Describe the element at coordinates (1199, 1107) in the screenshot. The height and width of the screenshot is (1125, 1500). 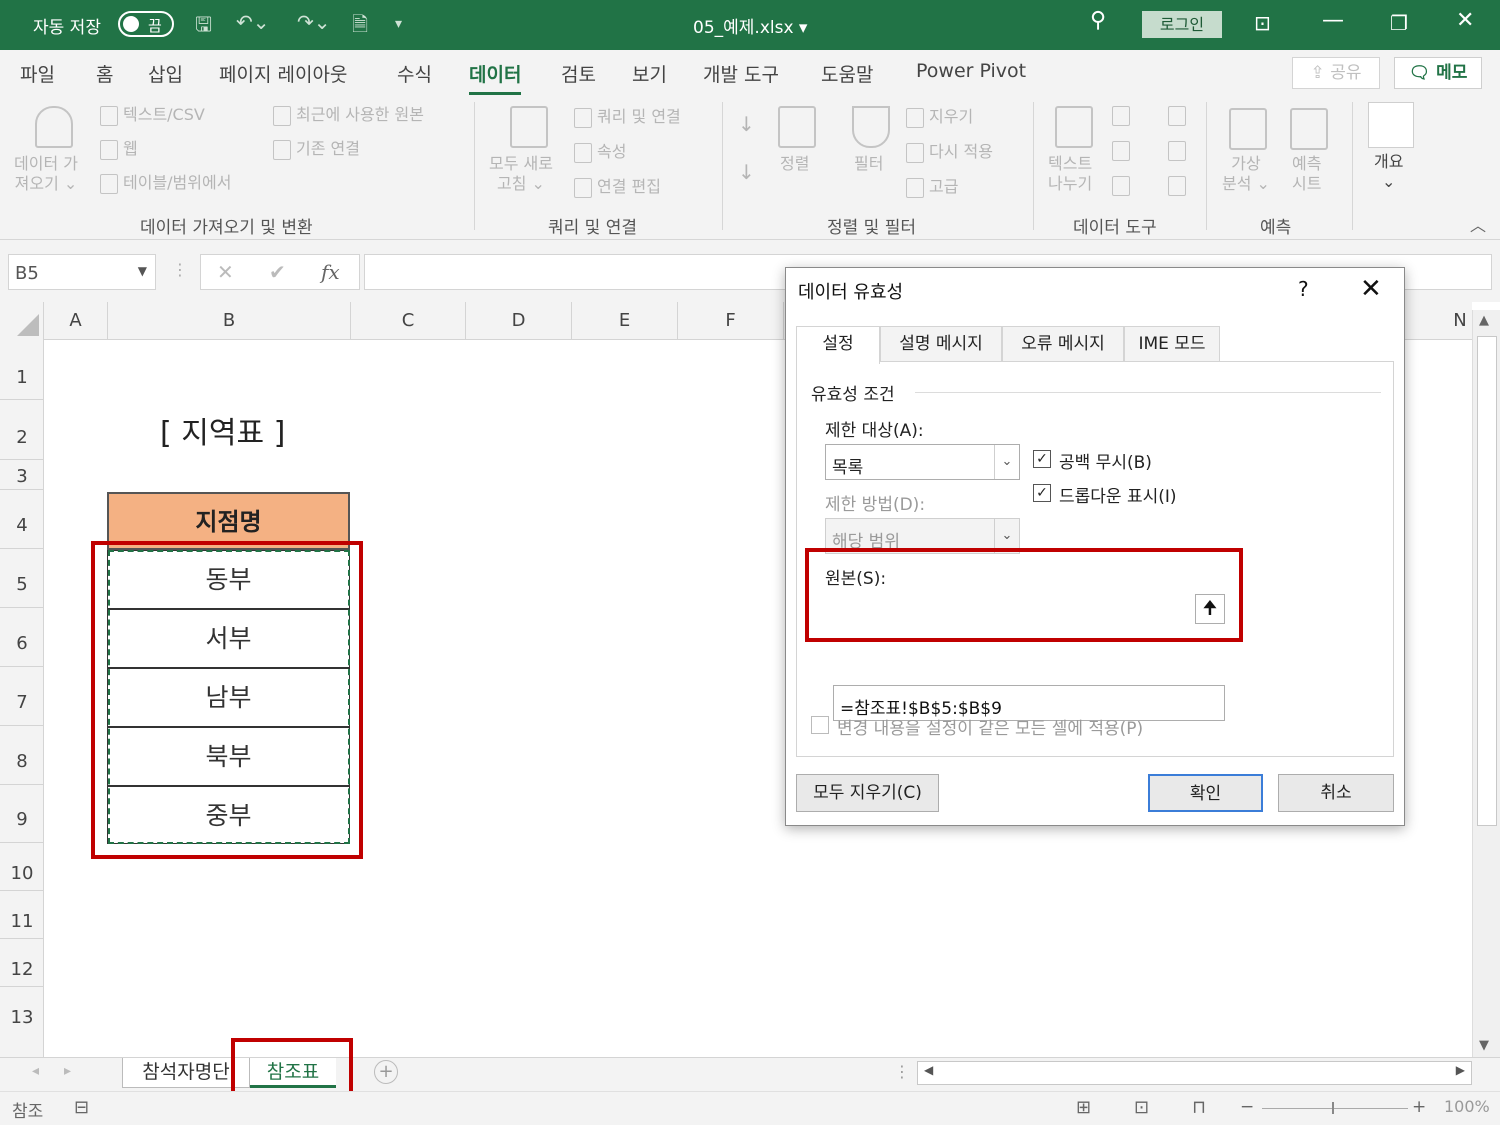
I see `page-break-view-icon: ⊓` at that location.